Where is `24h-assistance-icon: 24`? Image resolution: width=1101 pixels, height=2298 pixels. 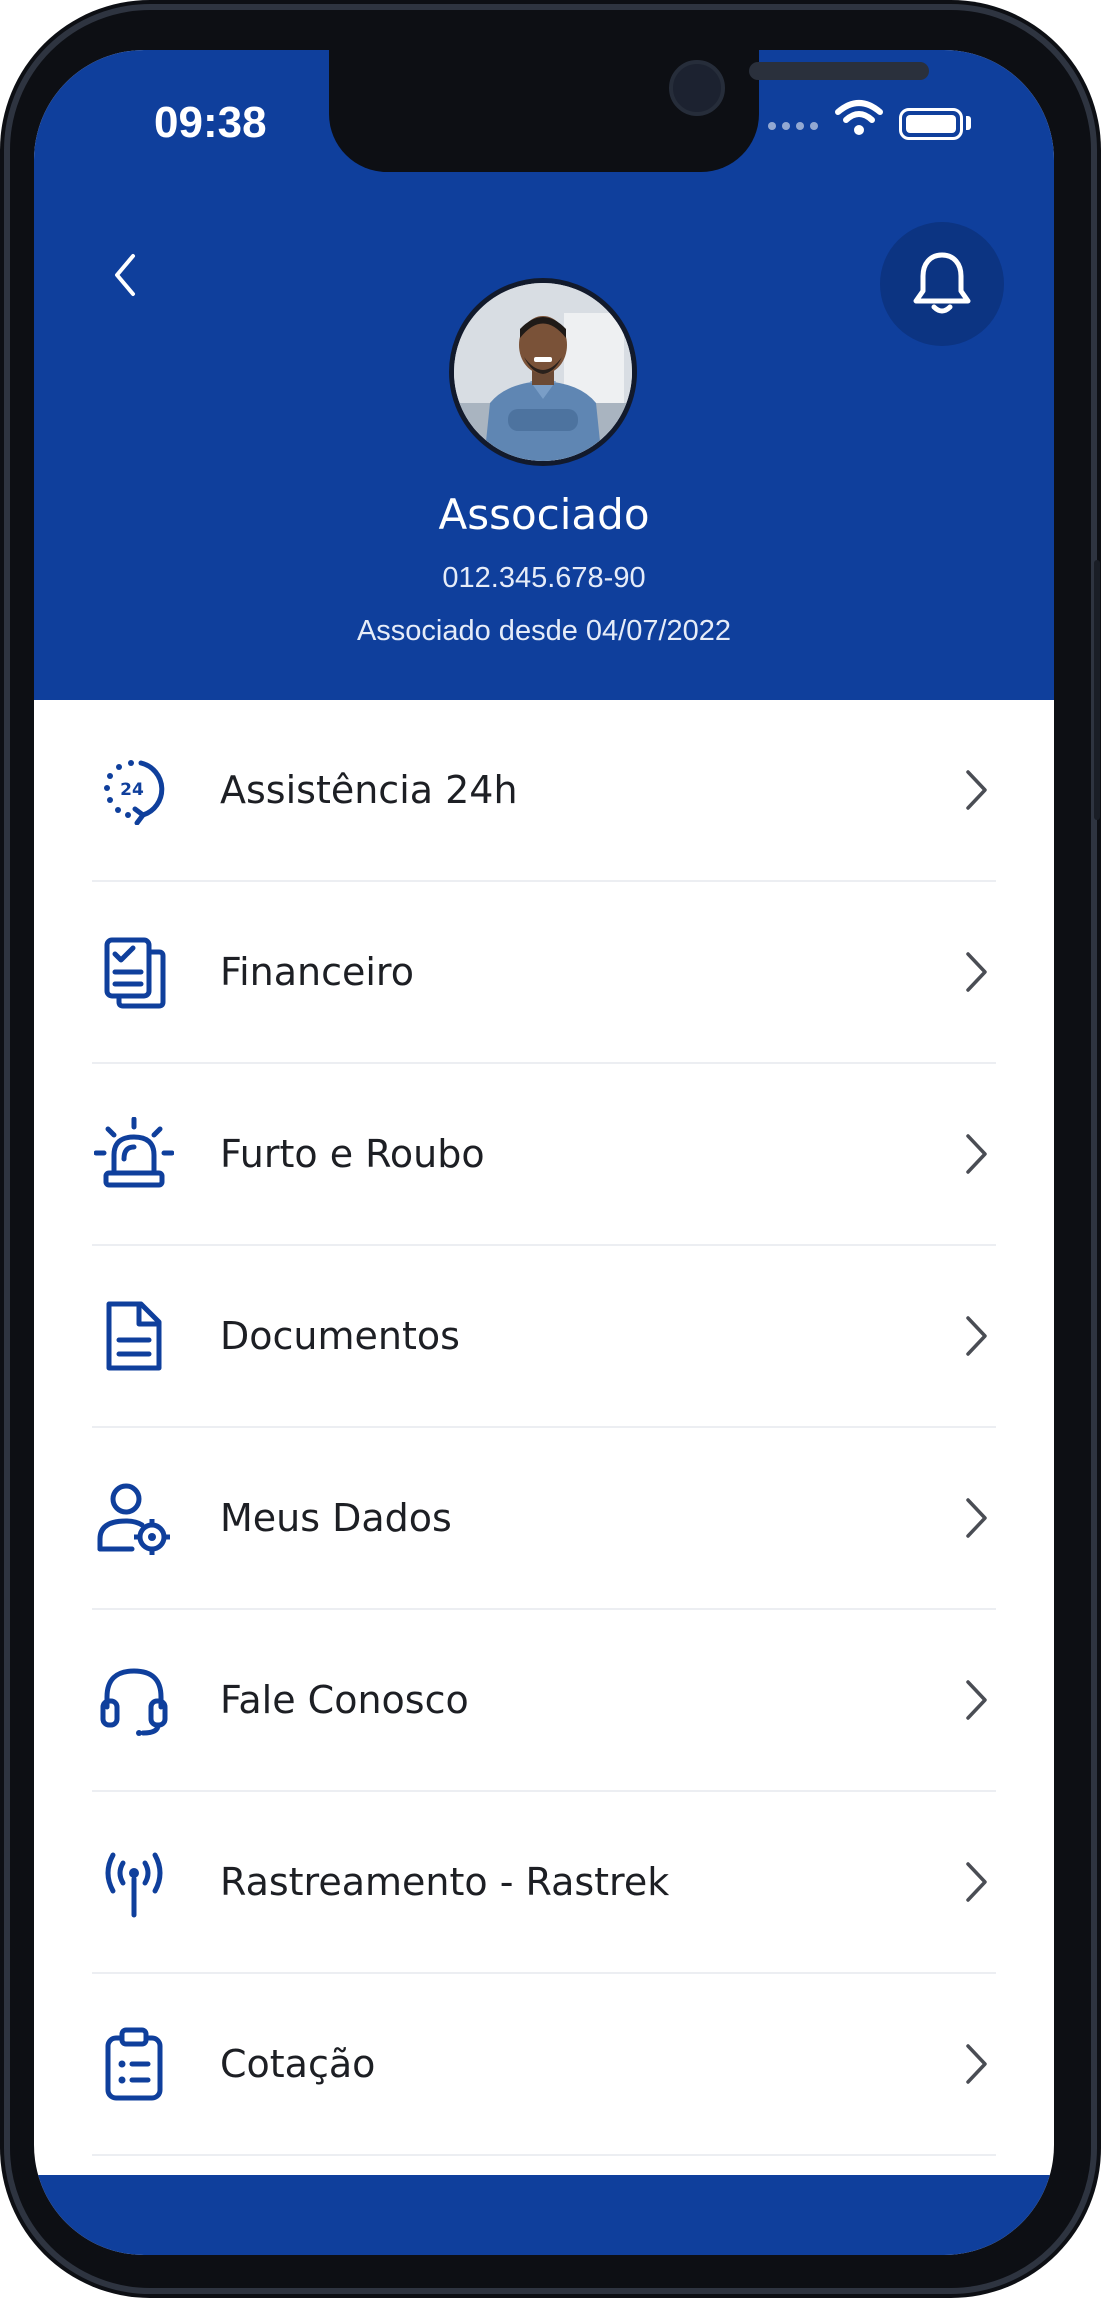
24h-assistance-icon: 24 is located at coordinates (134, 790).